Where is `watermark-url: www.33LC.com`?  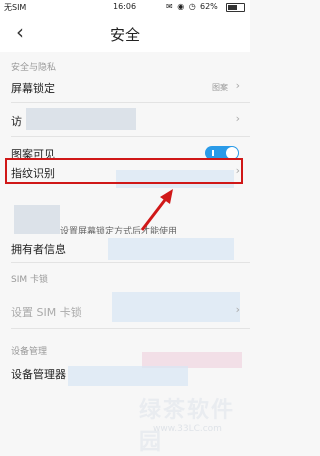
watermark-url: www.33LC.com is located at coordinates (187, 429).